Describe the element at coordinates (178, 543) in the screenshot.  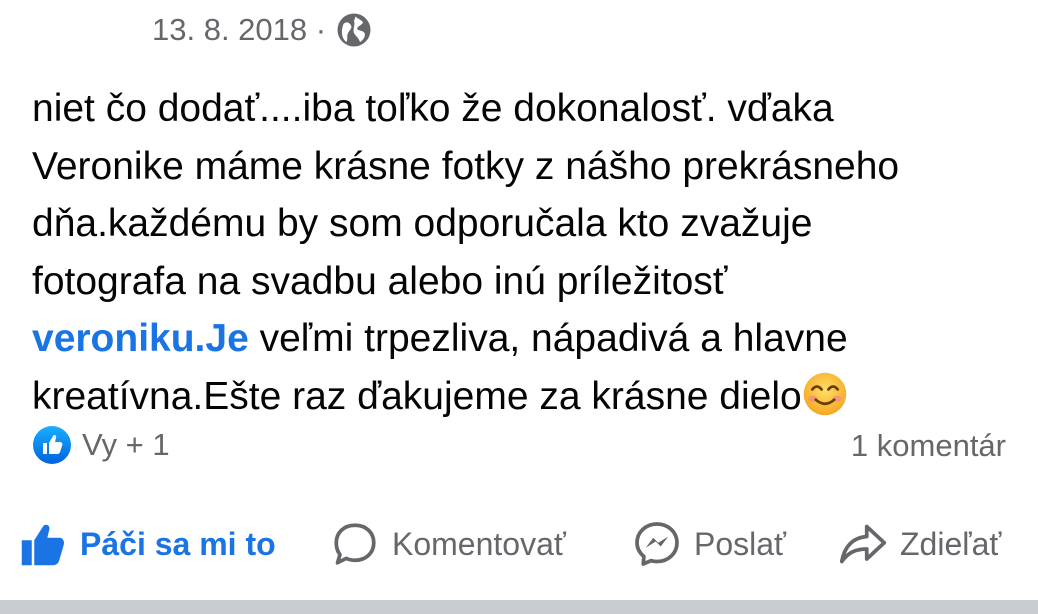
I see `like-button-label: Páči sa mi to` at that location.